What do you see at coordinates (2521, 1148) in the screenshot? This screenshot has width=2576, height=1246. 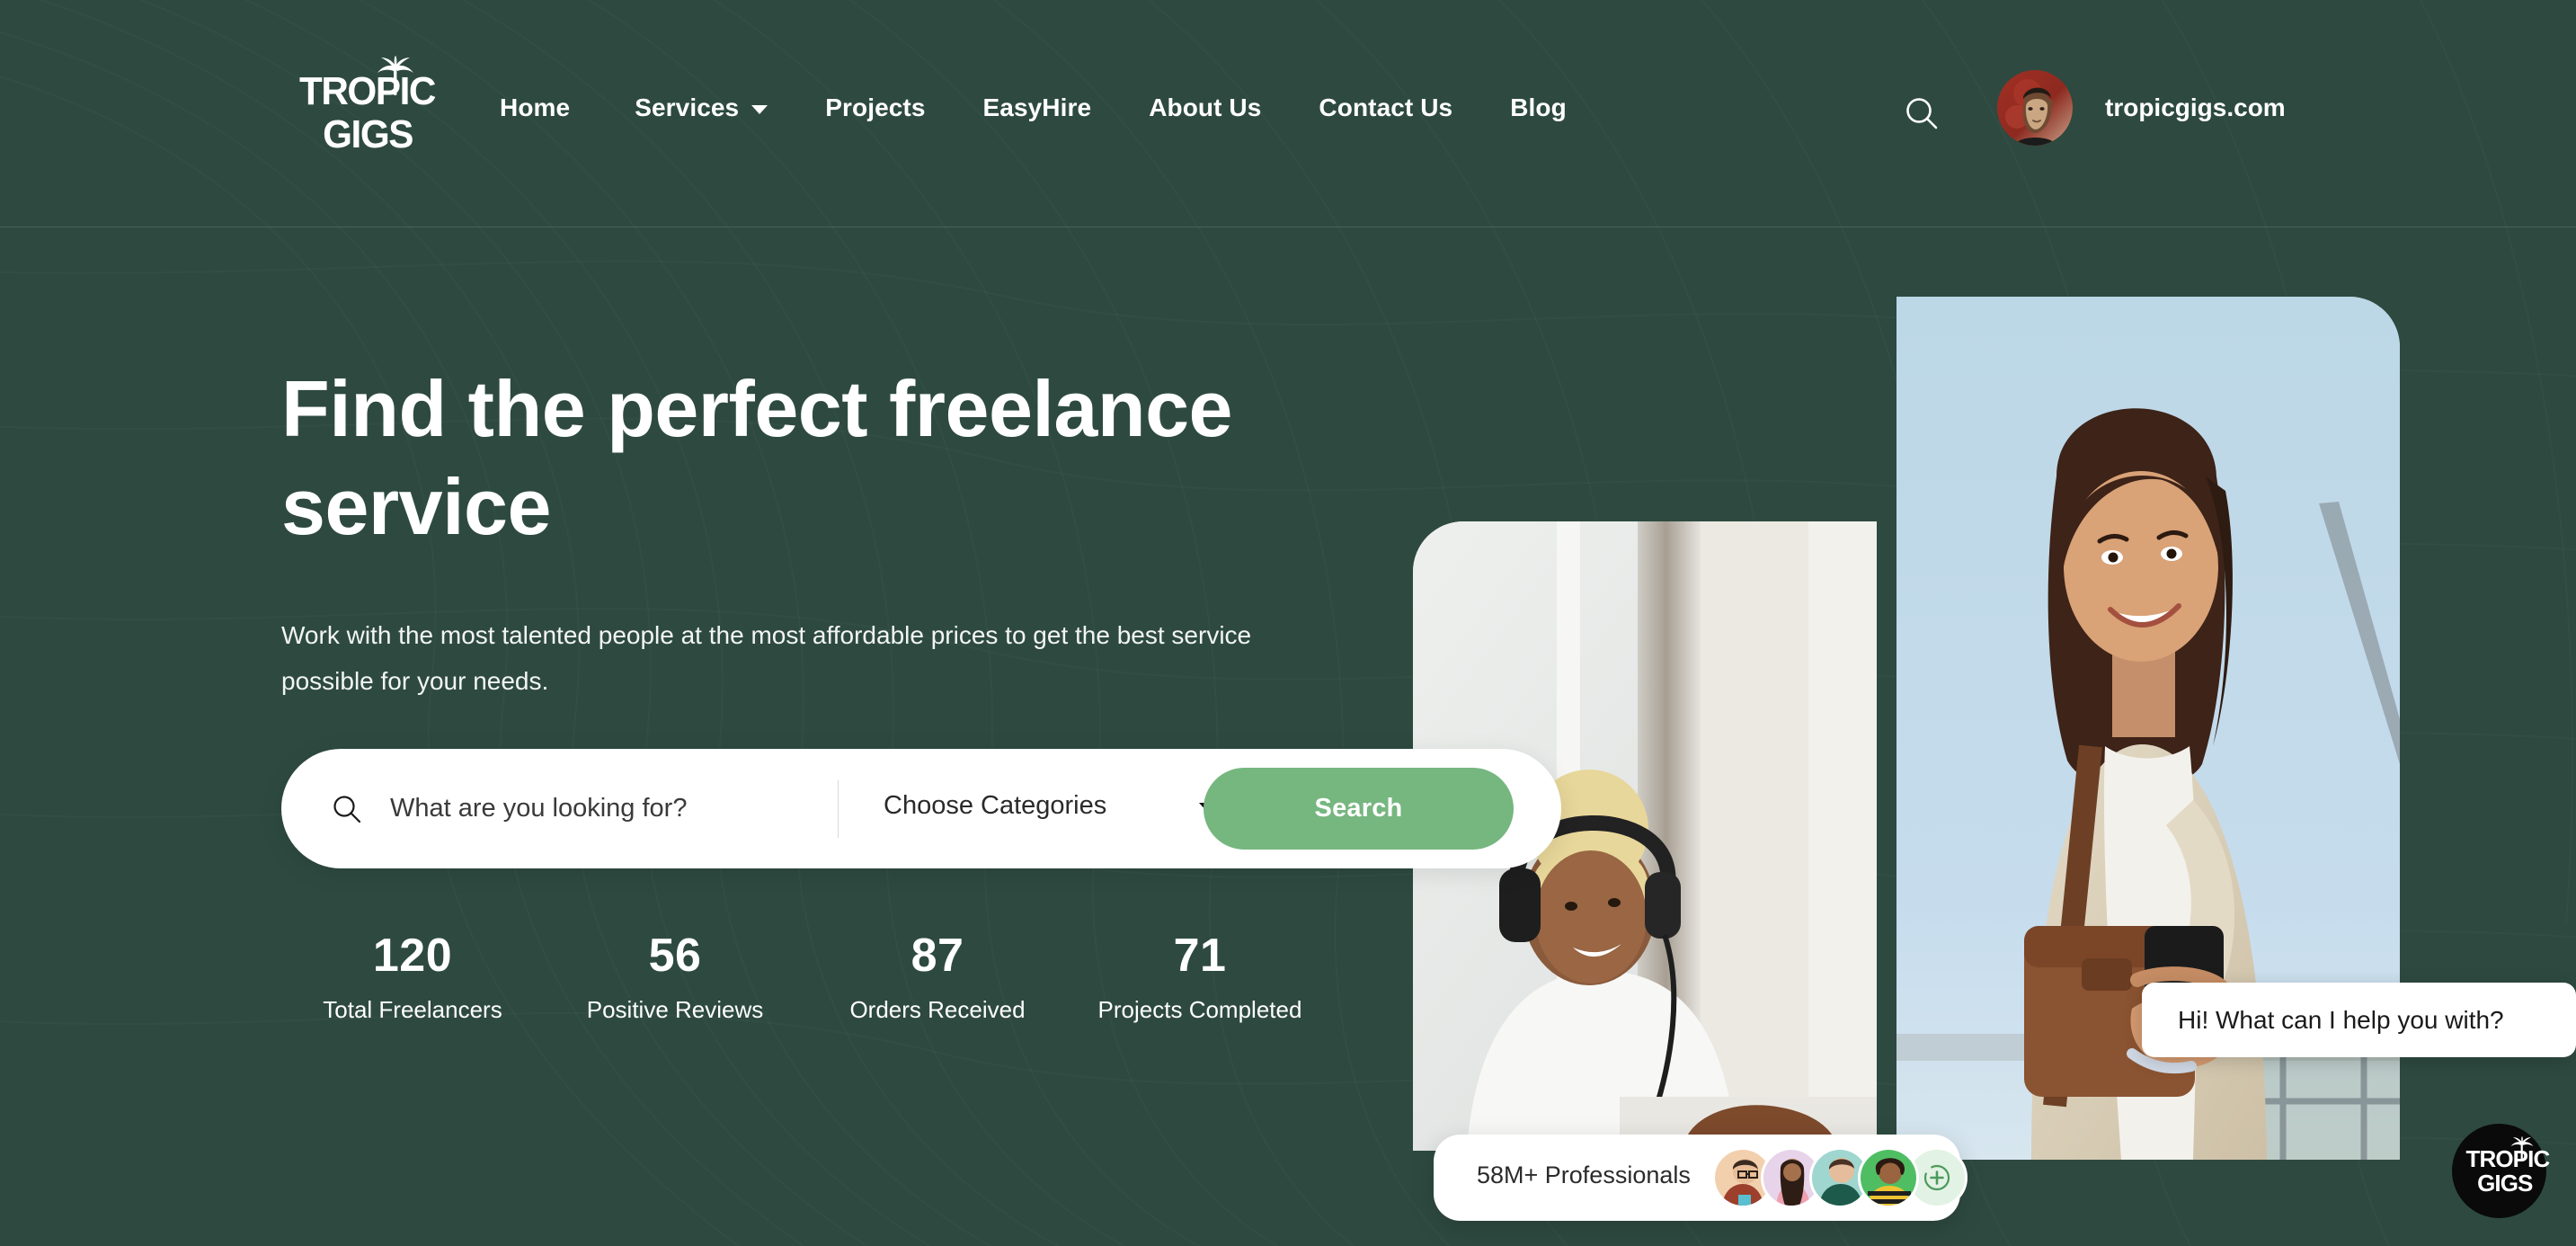 I see `palm-tree-icon` at bounding box center [2521, 1148].